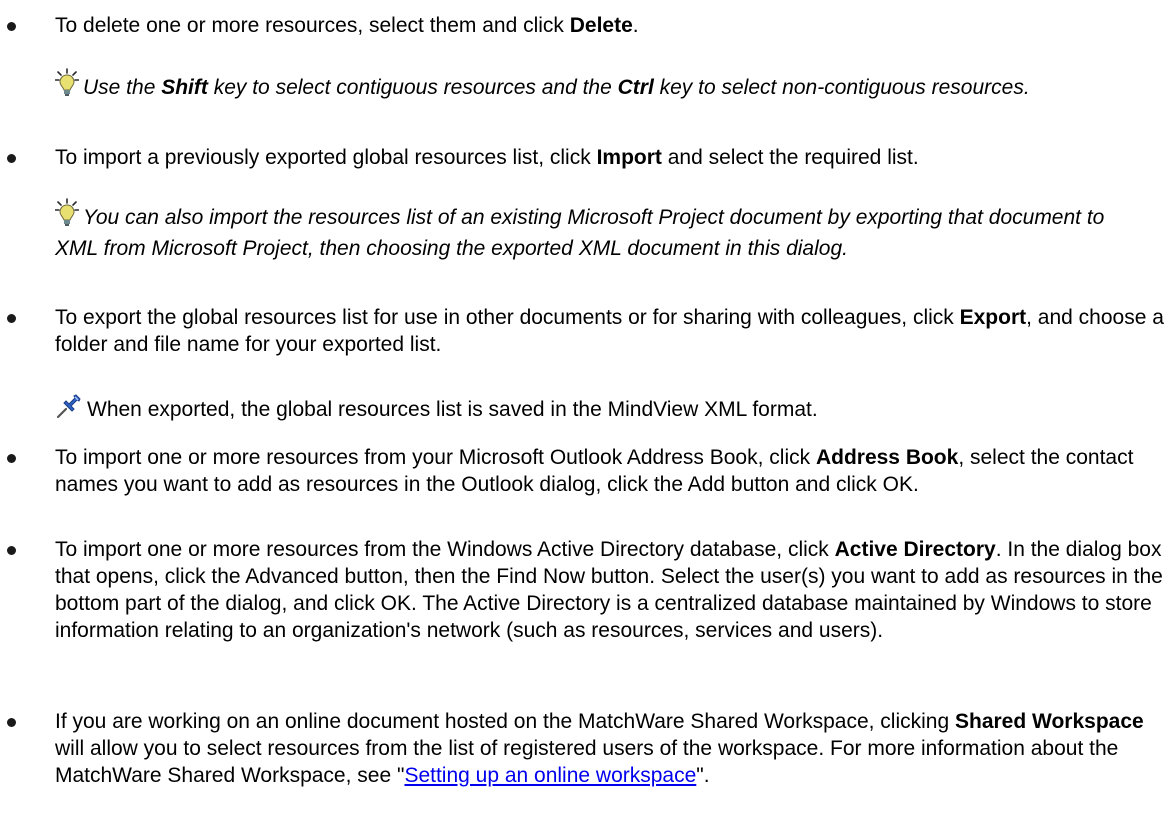  What do you see at coordinates (629, 157) in the screenshot?
I see `item-bold-label: Import` at bounding box center [629, 157].